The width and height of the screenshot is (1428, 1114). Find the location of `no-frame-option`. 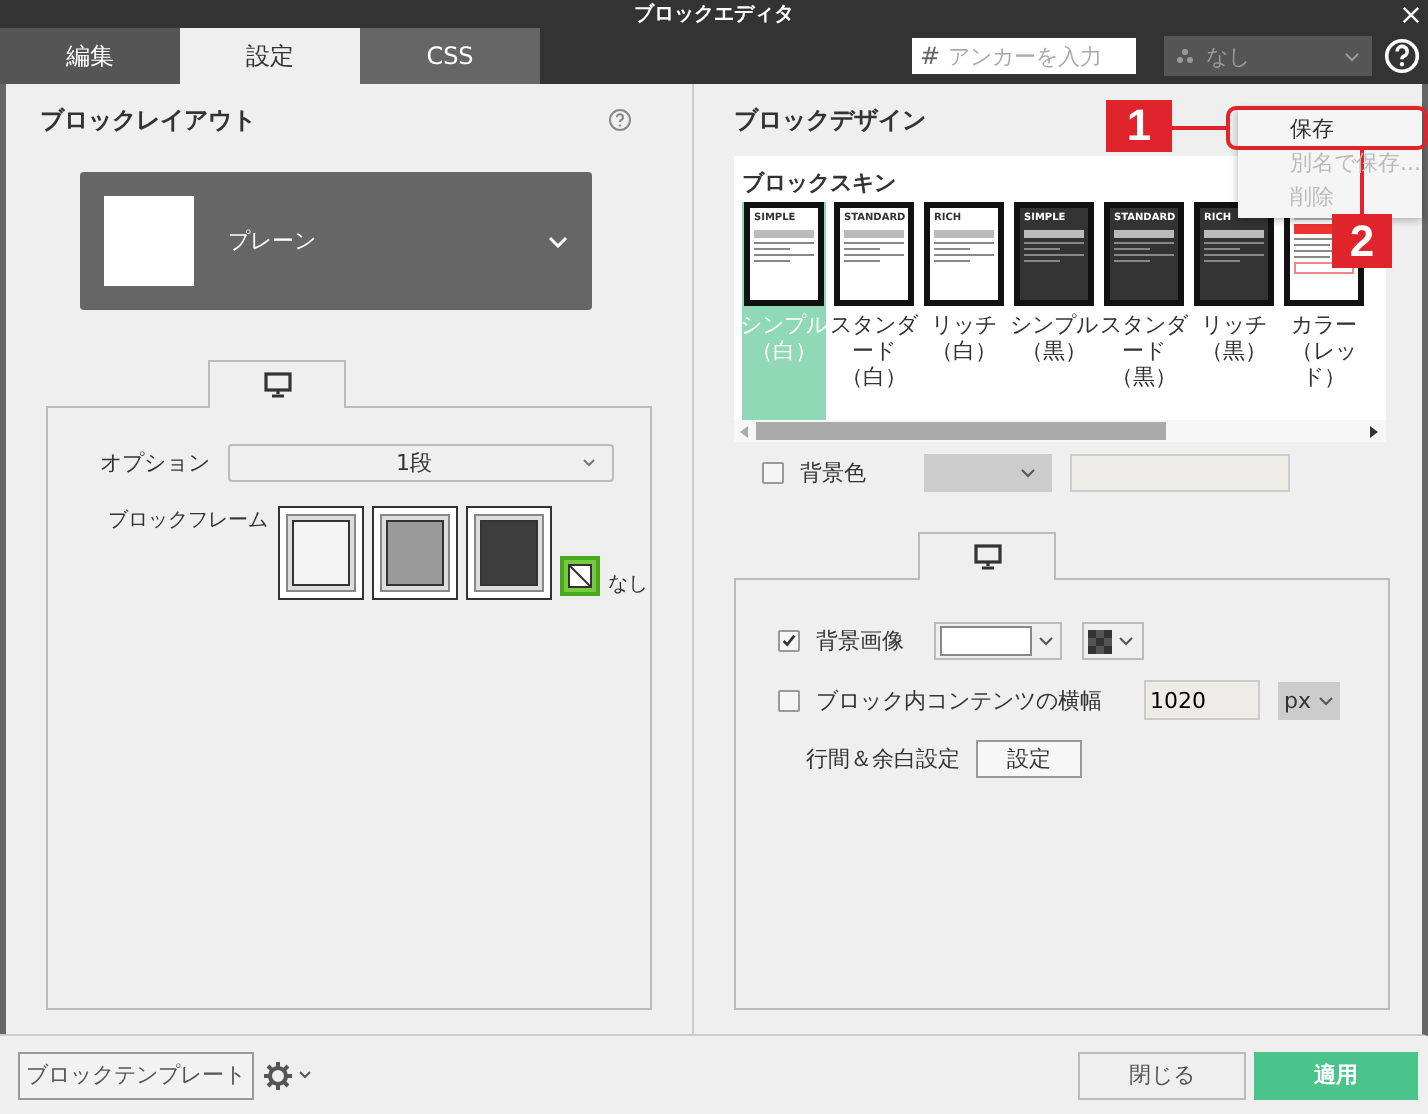

no-frame-option is located at coordinates (580, 576).